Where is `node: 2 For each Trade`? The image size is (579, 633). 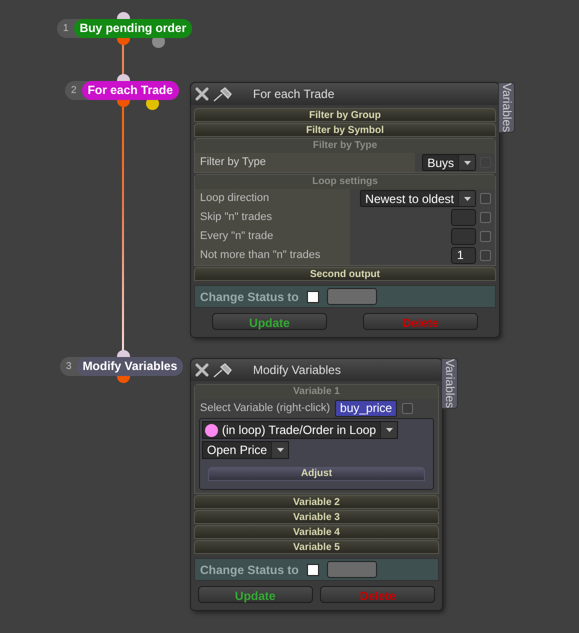 node: 2 For each Trade is located at coordinates (122, 90).